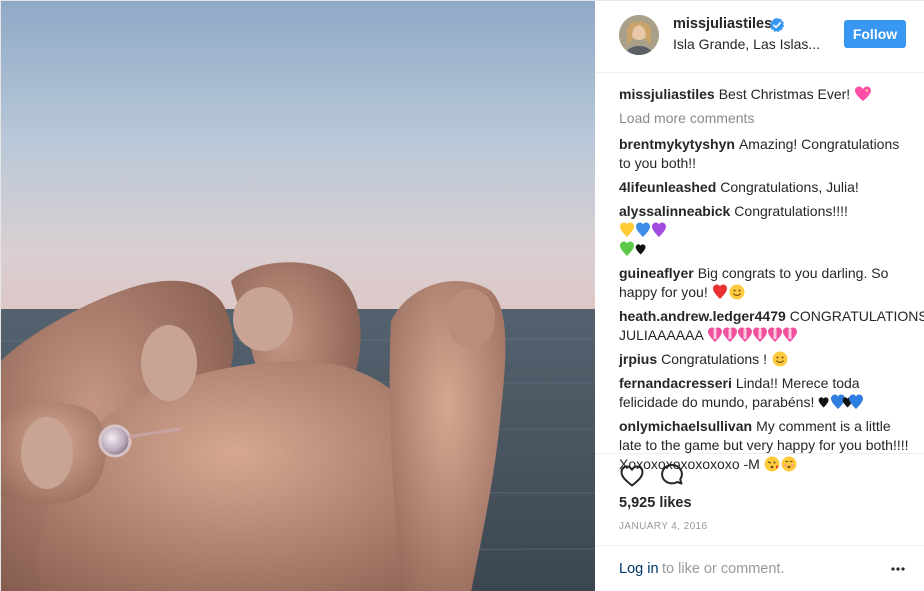 This screenshot has width=924, height=591. I want to click on avatar-image, so click(639, 35).